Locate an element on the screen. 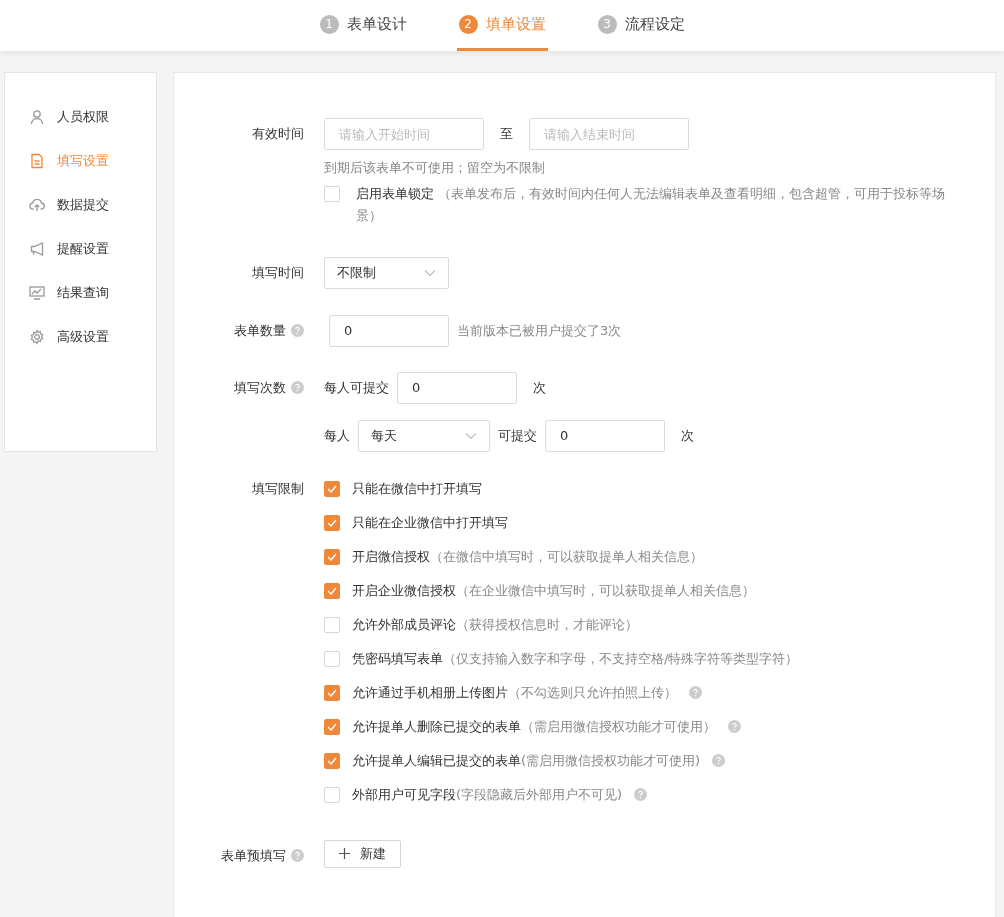 This screenshot has height=917, width=1004. field-label: 填写限制 is located at coordinates (278, 488).